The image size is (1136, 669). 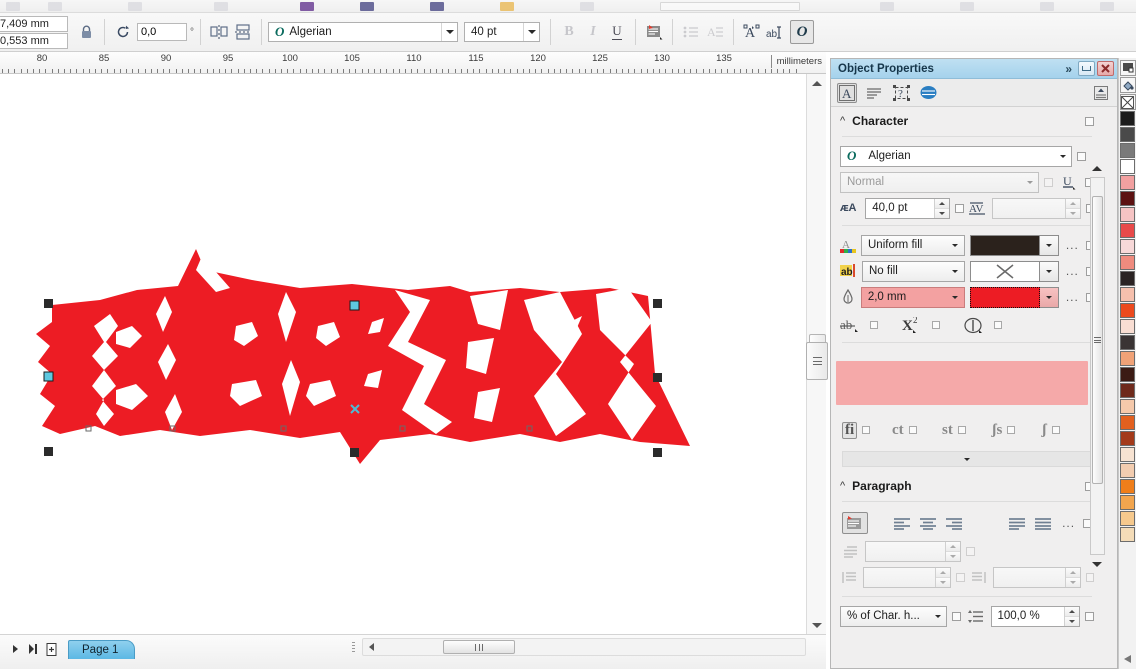 What do you see at coordinates (928, 93) in the screenshot?
I see `tab-fill` at bounding box center [928, 93].